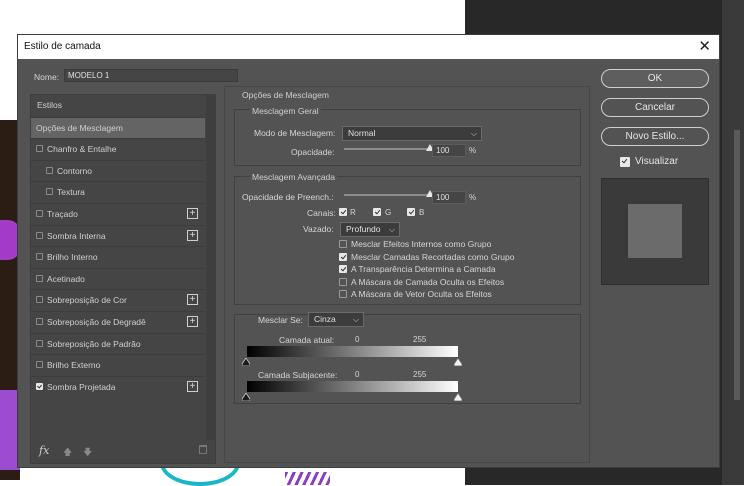 Image resolution: width=744 pixels, height=486 pixels. What do you see at coordinates (288, 197) in the screenshot?
I see `fill-opacity-label: Opacidade de Preench.:` at bounding box center [288, 197].